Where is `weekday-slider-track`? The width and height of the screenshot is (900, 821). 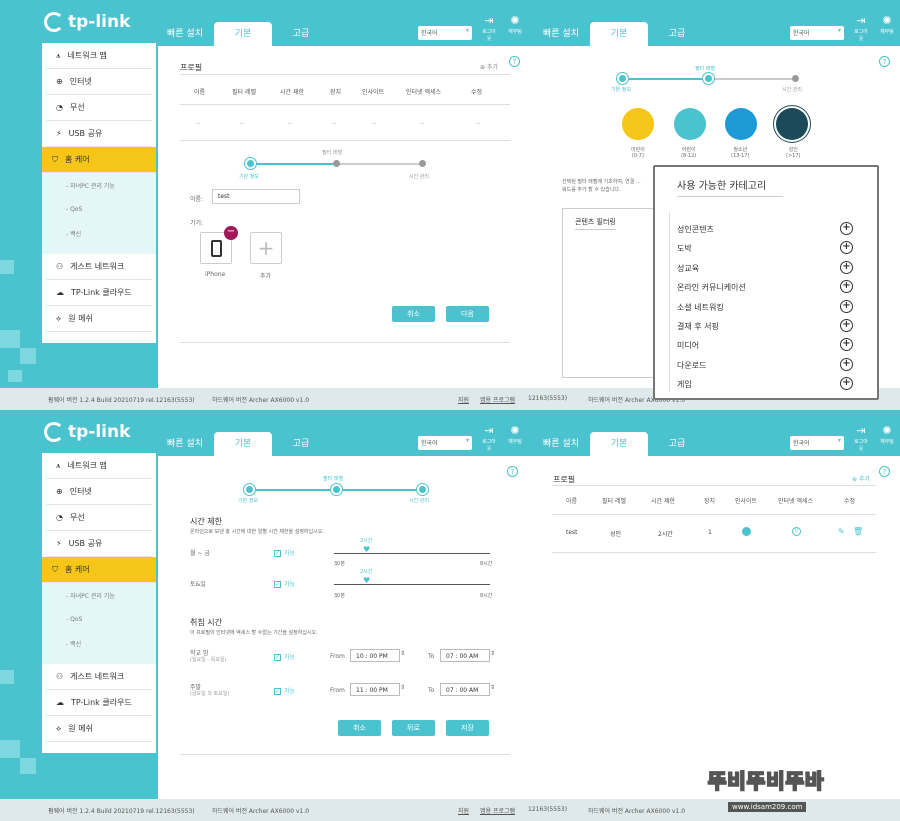 weekday-slider-track is located at coordinates (412, 553).